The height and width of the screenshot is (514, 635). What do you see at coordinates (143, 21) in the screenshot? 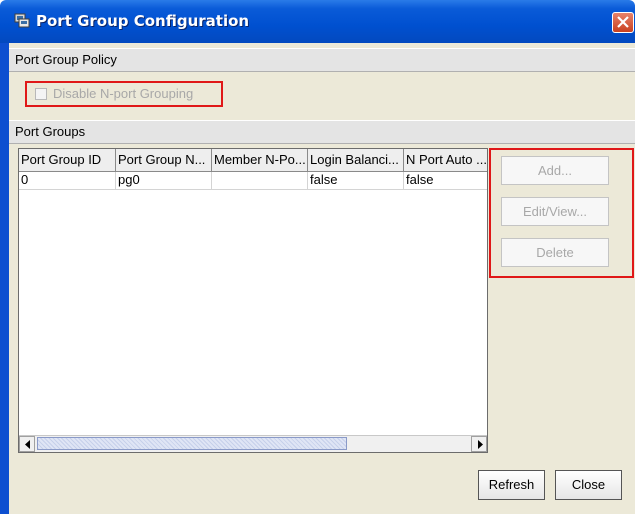
I see `window-title: Port Group Configuration` at bounding box center [143, 21].